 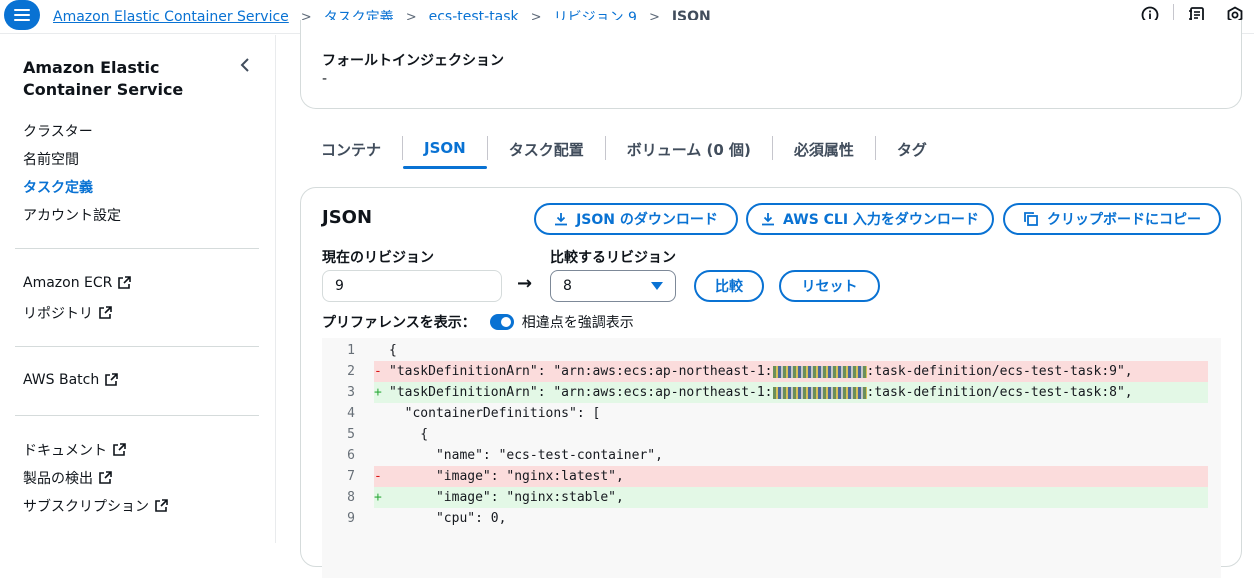 I want to click on tab-task-placement: タスク配置, so click(x=546, y=151).